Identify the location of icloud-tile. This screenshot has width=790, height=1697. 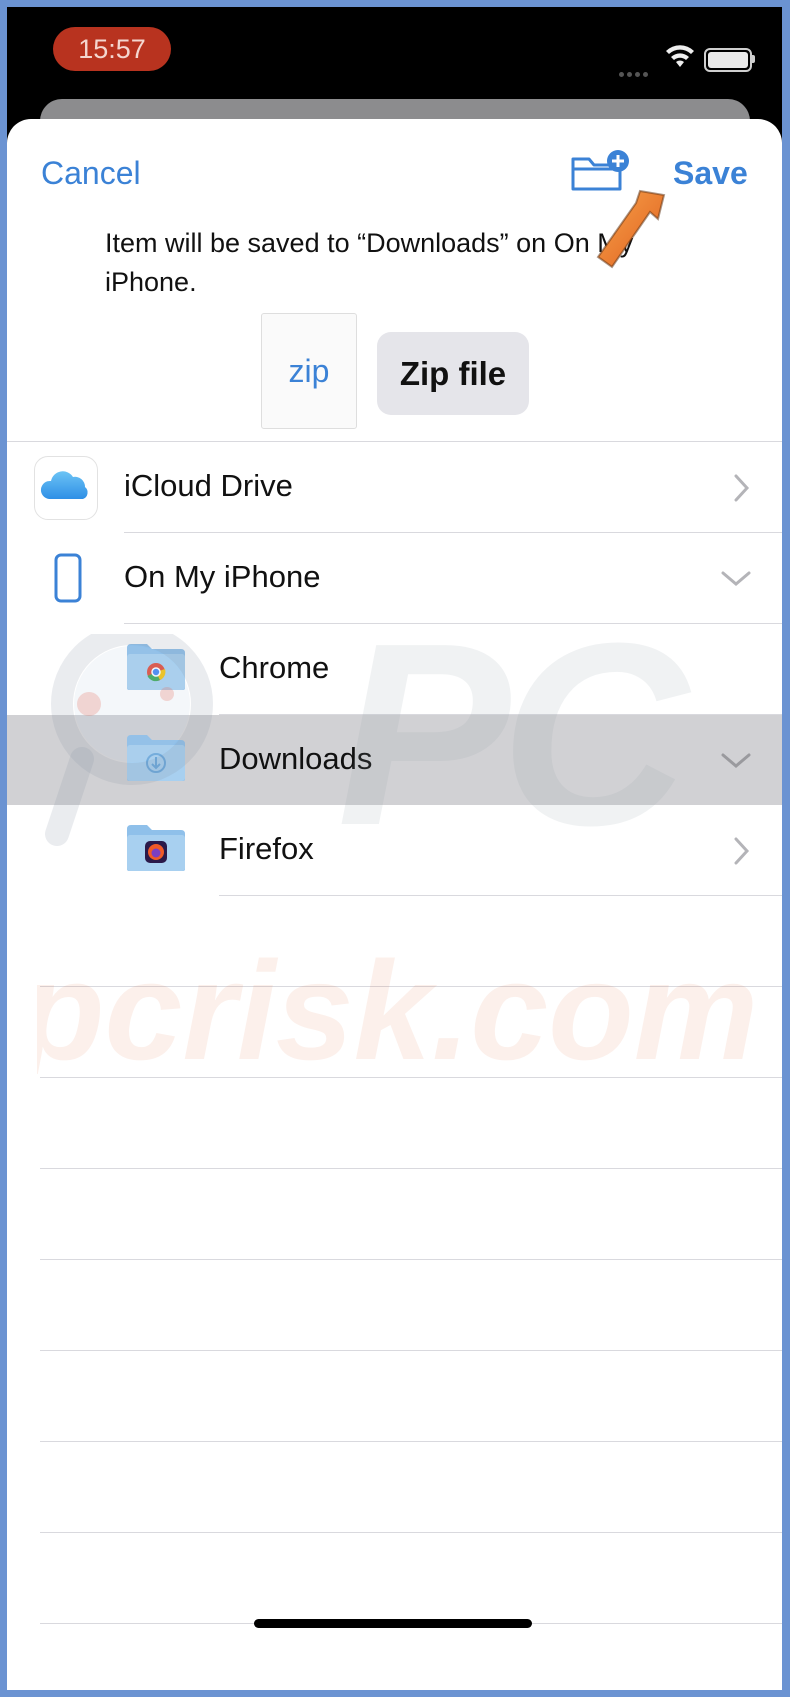
(66, 488).